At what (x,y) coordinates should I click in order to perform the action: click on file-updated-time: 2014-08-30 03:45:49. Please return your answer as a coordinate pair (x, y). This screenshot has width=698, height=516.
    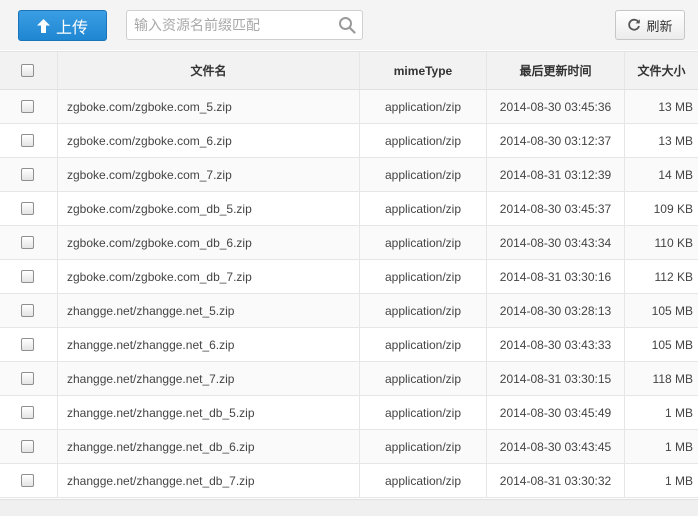
    Looking at the image, I should click on (556, 412).